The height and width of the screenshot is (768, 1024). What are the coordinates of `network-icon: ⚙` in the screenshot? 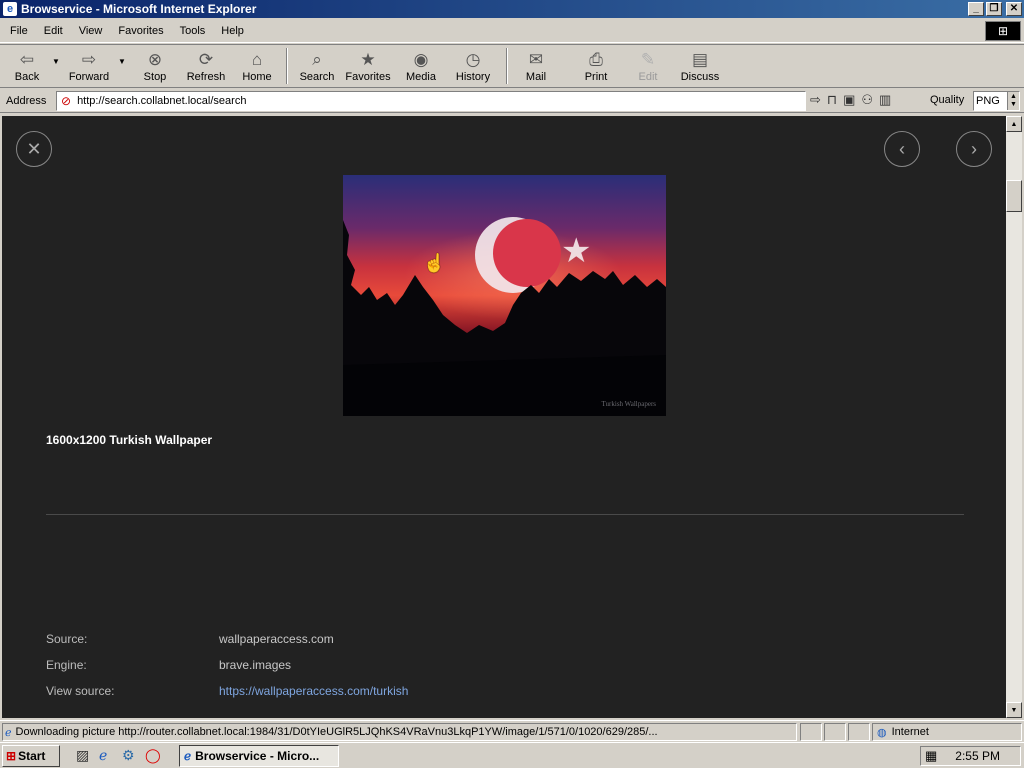 It's located at (128, 755).